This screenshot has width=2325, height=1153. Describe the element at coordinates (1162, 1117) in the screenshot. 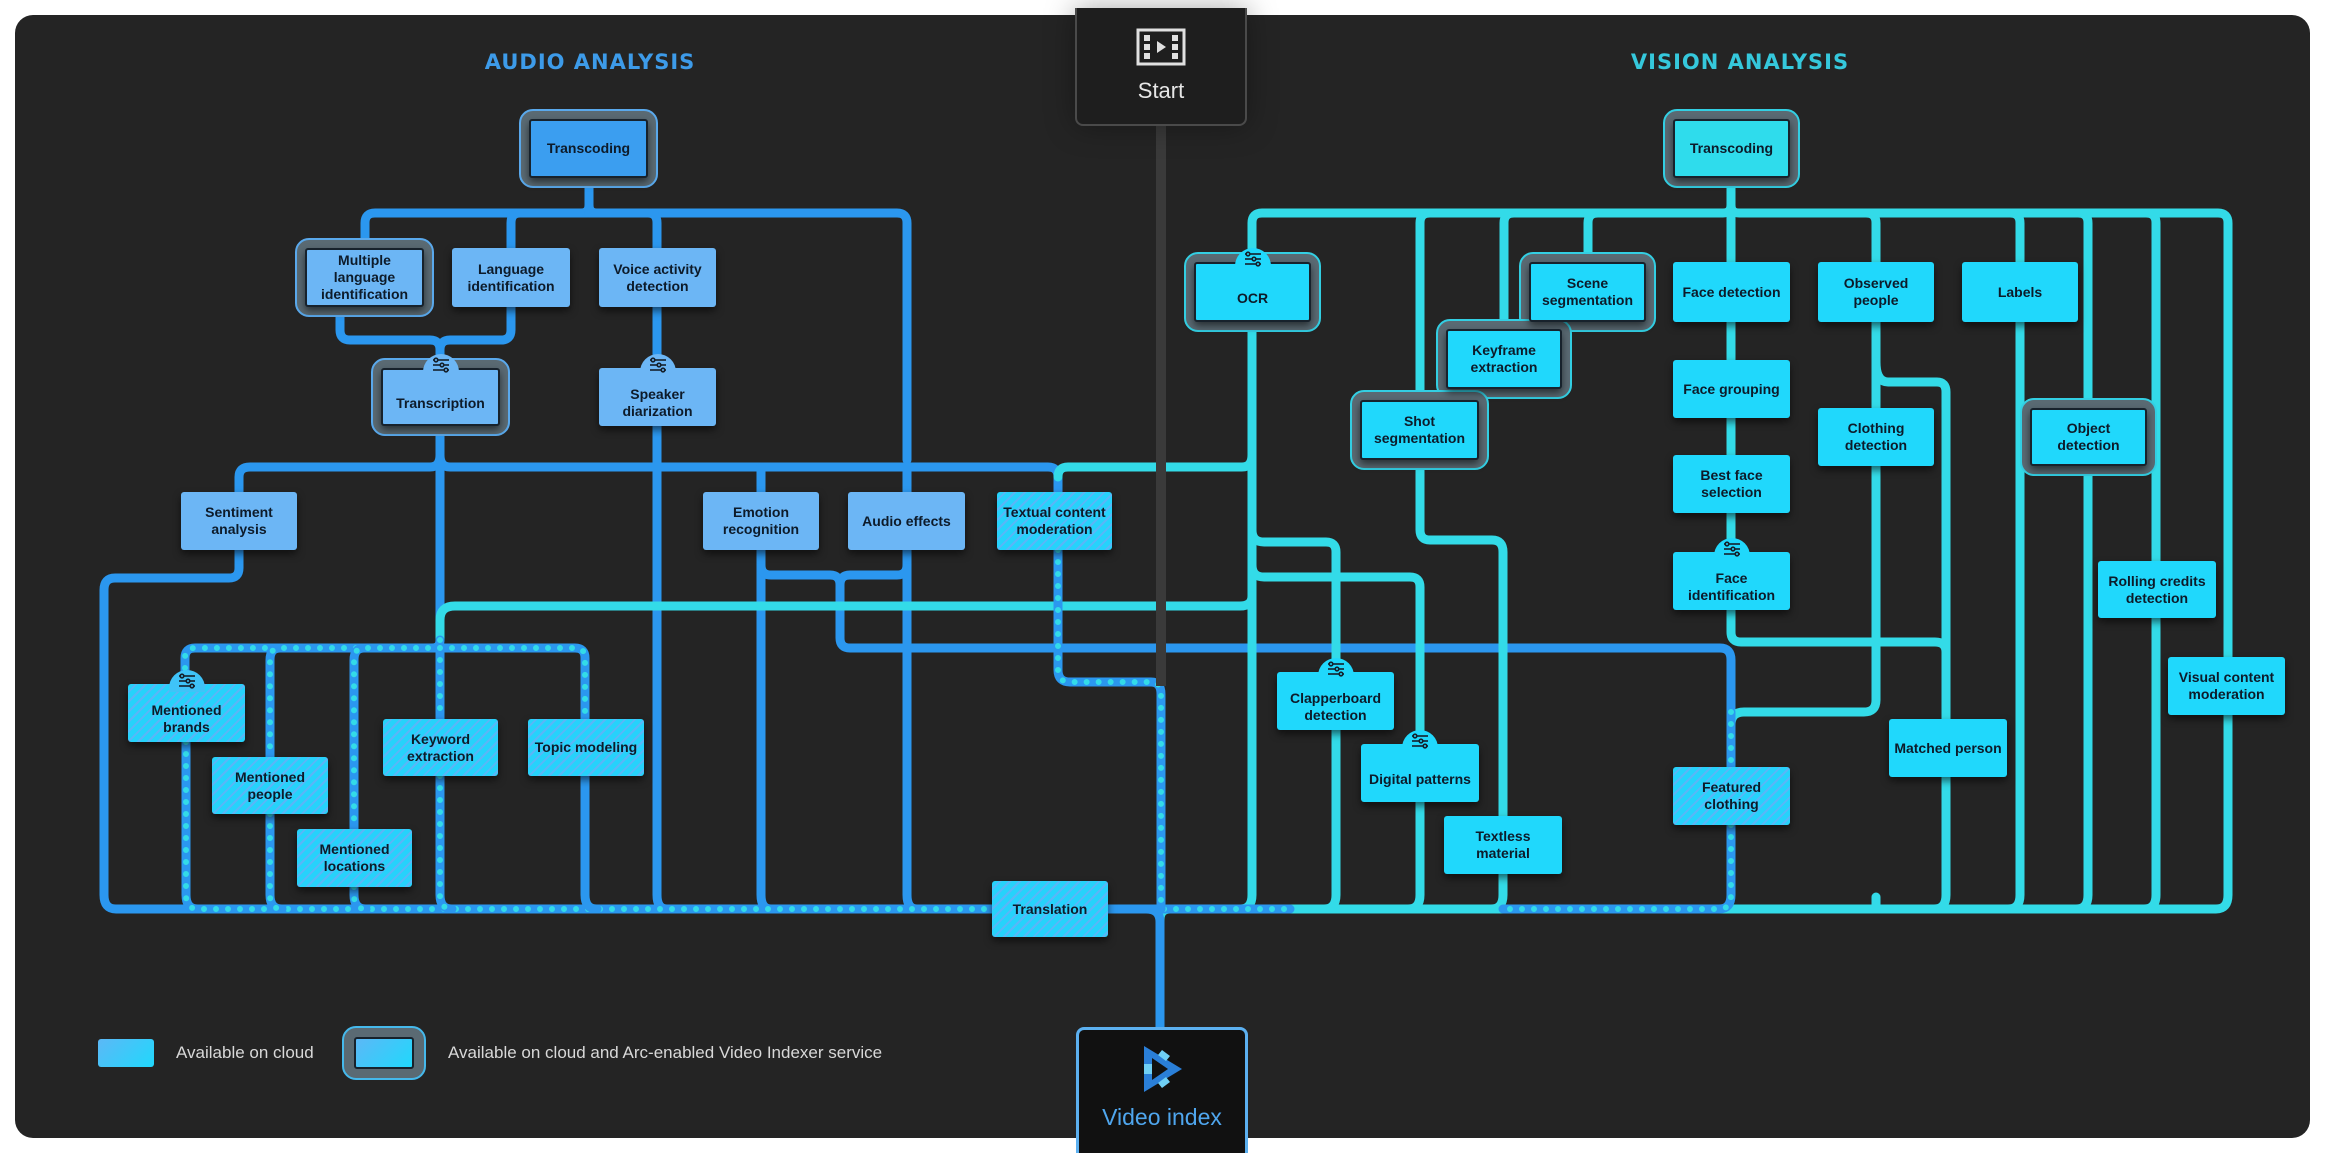

I see `video-index-label: Video index` at that location.